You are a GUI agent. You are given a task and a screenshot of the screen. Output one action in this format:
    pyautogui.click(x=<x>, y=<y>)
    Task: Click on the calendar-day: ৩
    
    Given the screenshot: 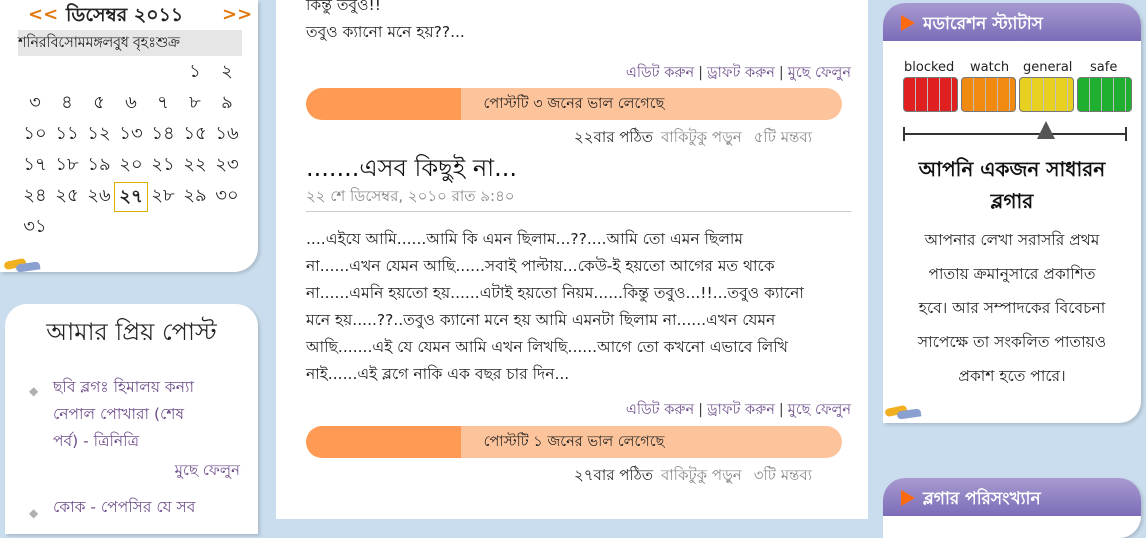 What is the action you would take?
    pyautogui.click(x=35, y=103)
    